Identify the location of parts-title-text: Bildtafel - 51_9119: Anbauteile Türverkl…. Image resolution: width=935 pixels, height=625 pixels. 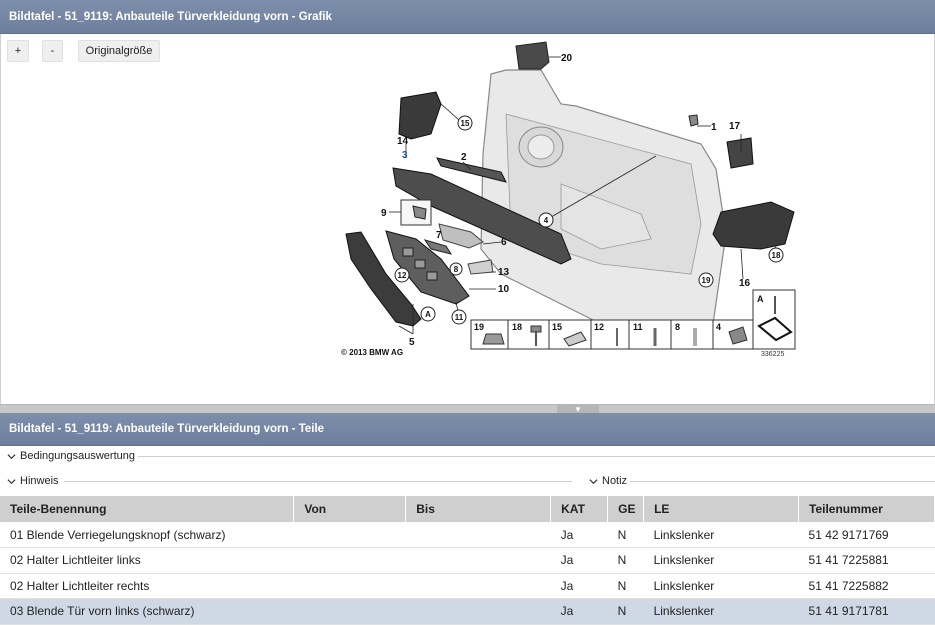
(167, 429).